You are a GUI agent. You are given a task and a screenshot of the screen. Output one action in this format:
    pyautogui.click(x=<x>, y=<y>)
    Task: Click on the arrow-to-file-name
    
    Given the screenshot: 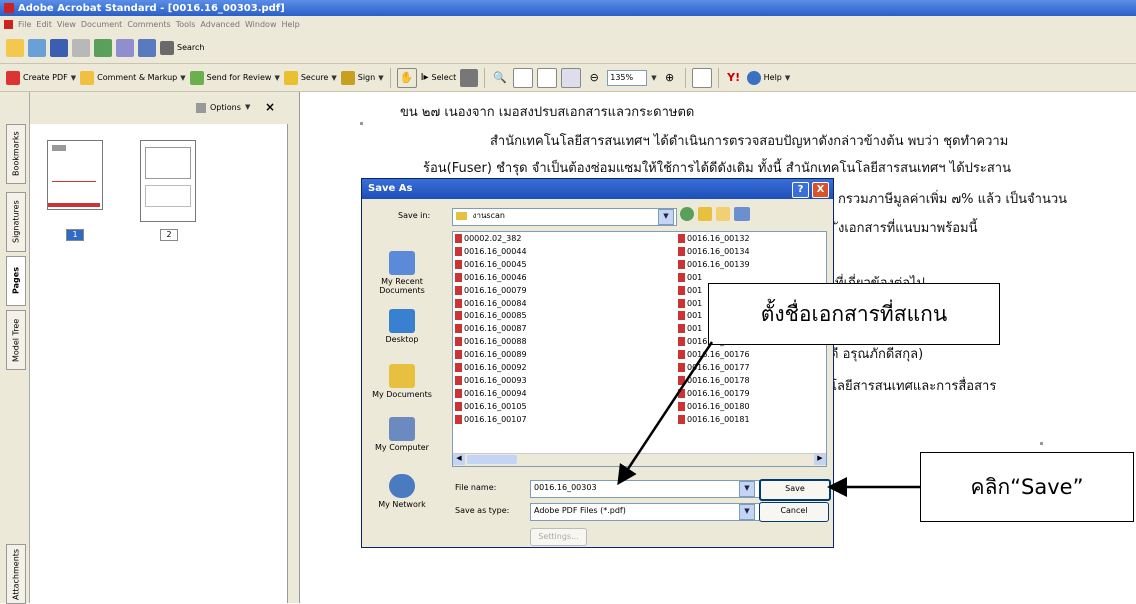 What is the action you would take?
    pyautogui.click(x=665, y=413)
    